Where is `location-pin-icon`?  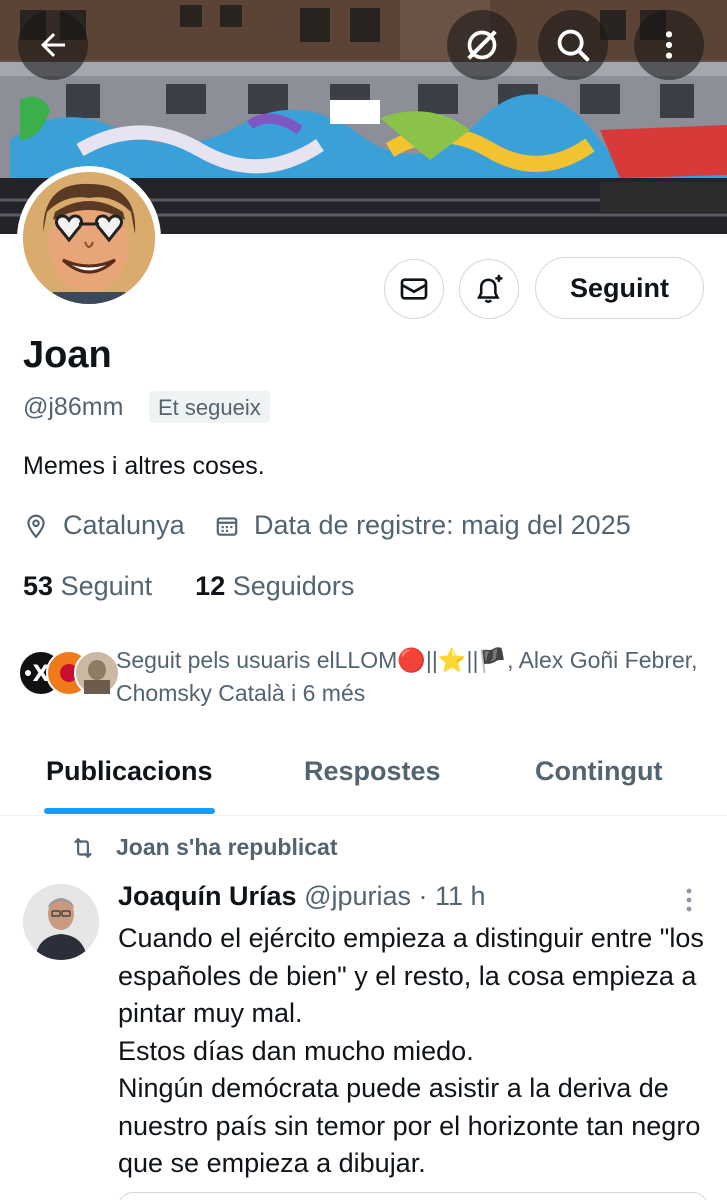 location-pin-icon is located at coordinates (36, 526).